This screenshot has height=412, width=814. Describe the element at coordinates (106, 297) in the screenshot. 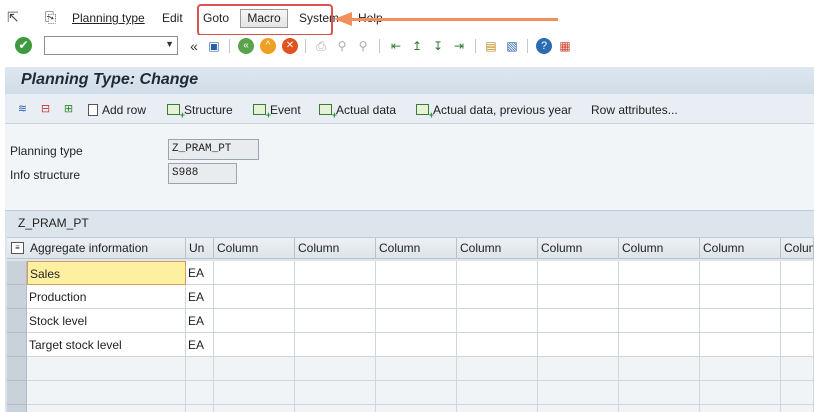

I see `row-label-cell: Production` at that location.